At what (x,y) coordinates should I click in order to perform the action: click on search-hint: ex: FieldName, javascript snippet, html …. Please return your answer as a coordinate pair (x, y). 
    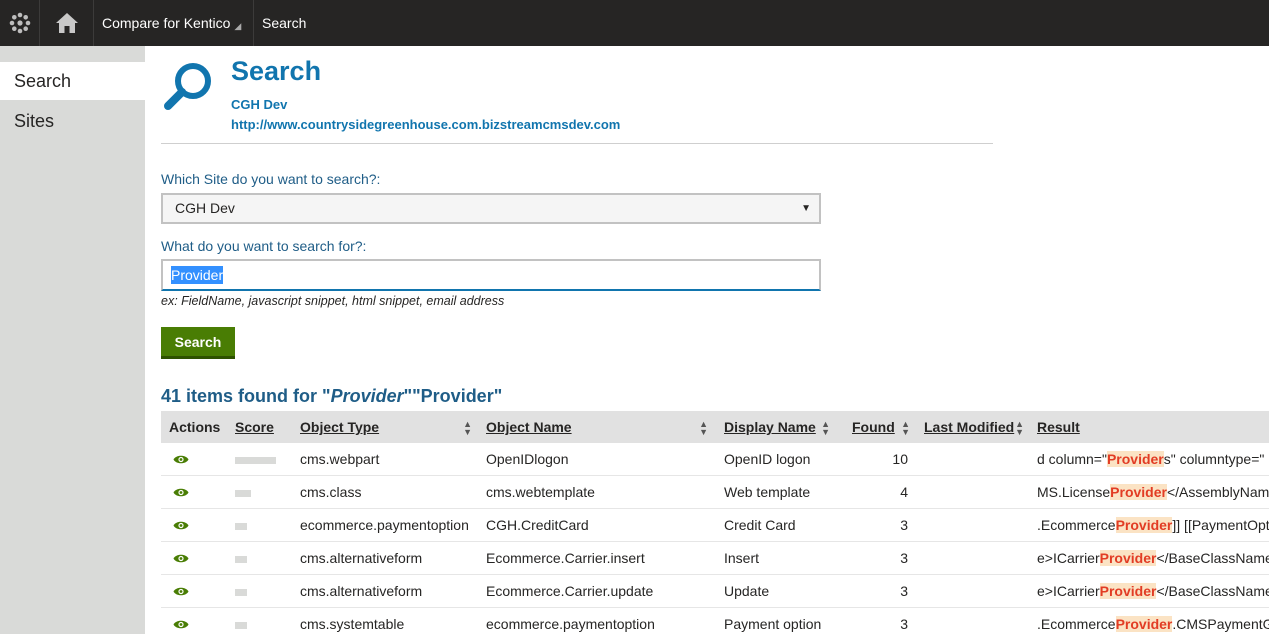
    Looking at the image, I should click on (333, 301).